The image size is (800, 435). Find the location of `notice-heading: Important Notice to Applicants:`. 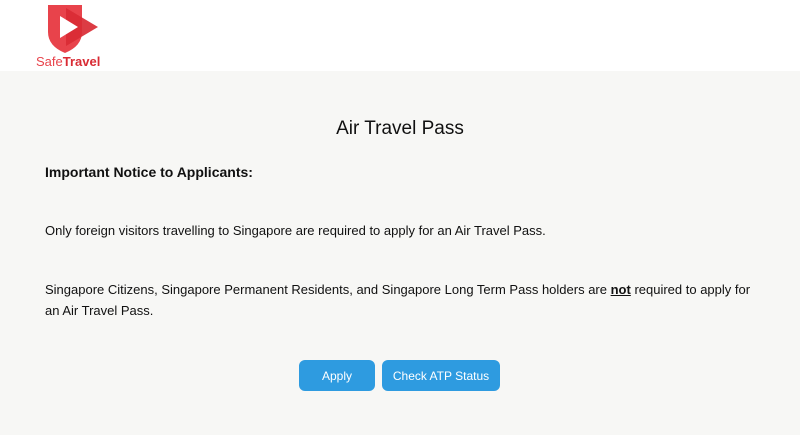

notice-heading: Important Notice to Applicants: is located at coordinates (149, 172).